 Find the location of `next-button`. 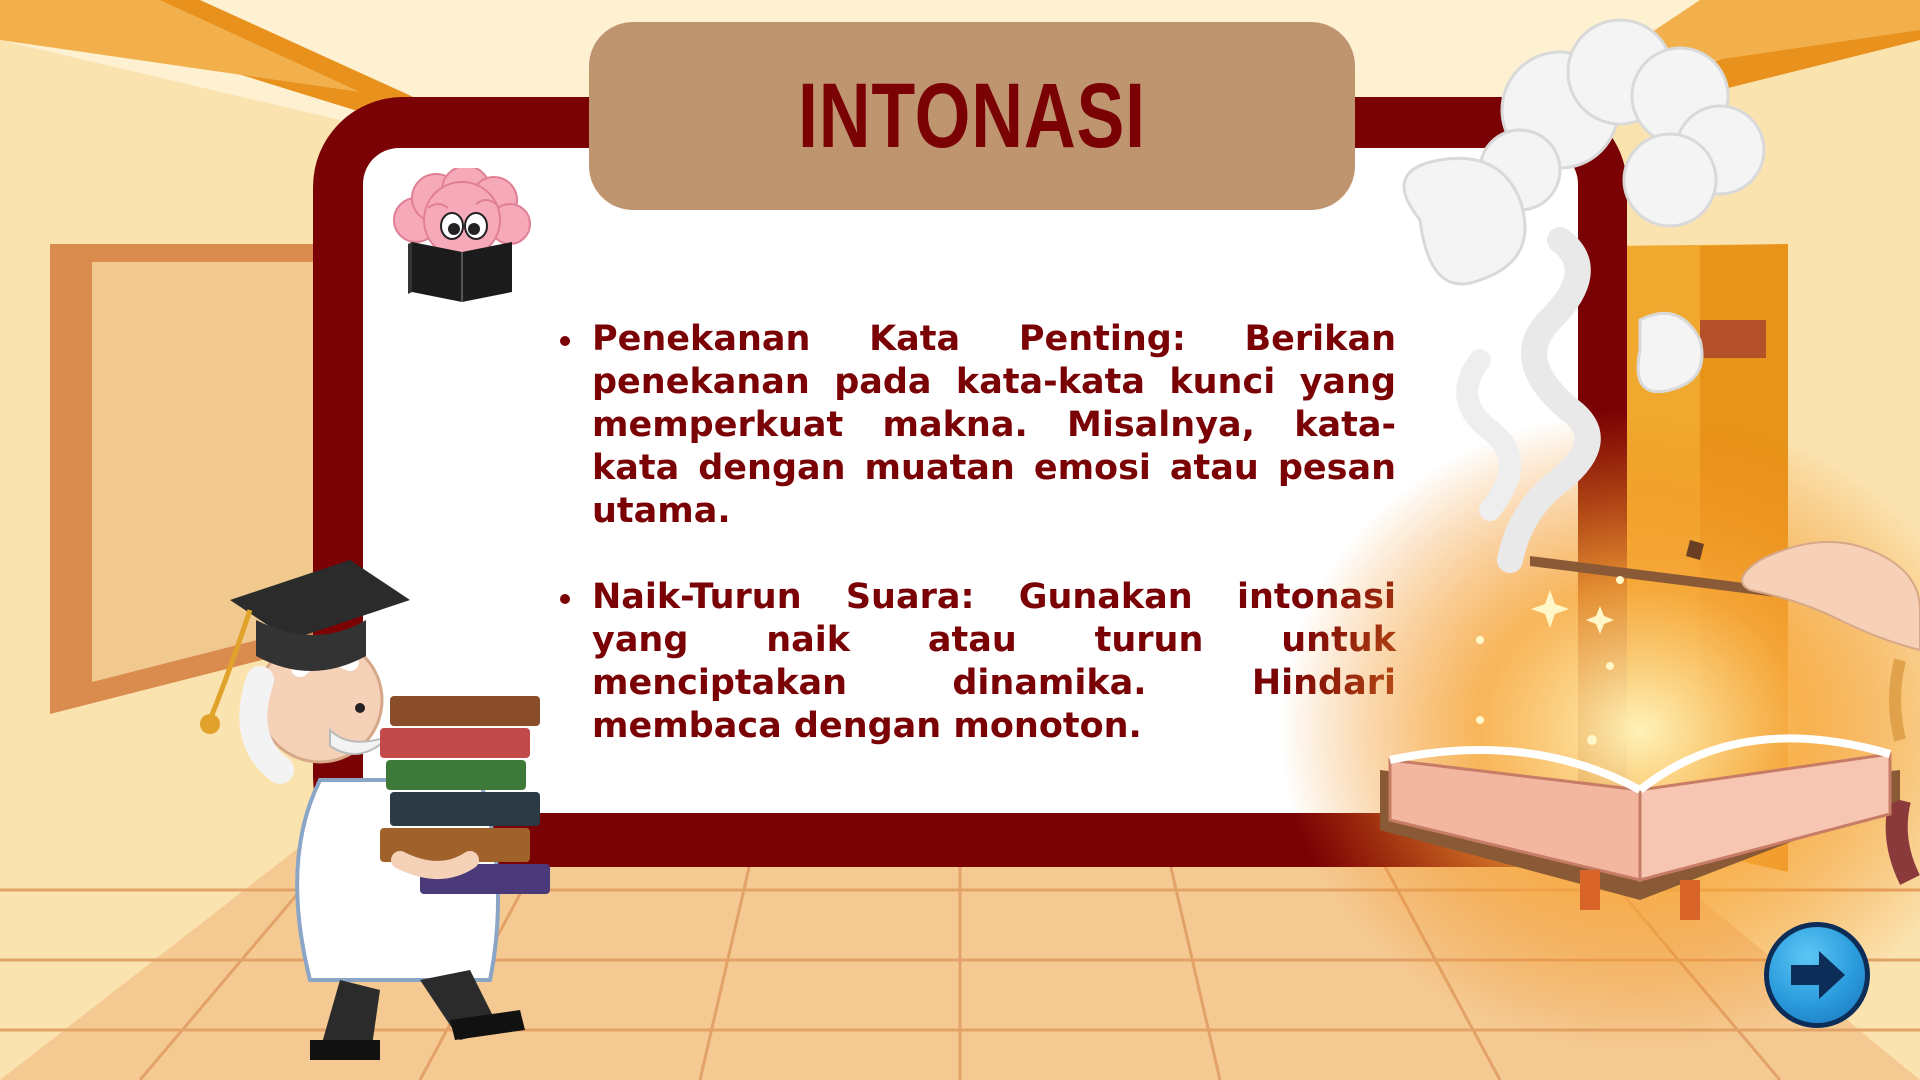

next-button is located at coordinates (1817, 975).